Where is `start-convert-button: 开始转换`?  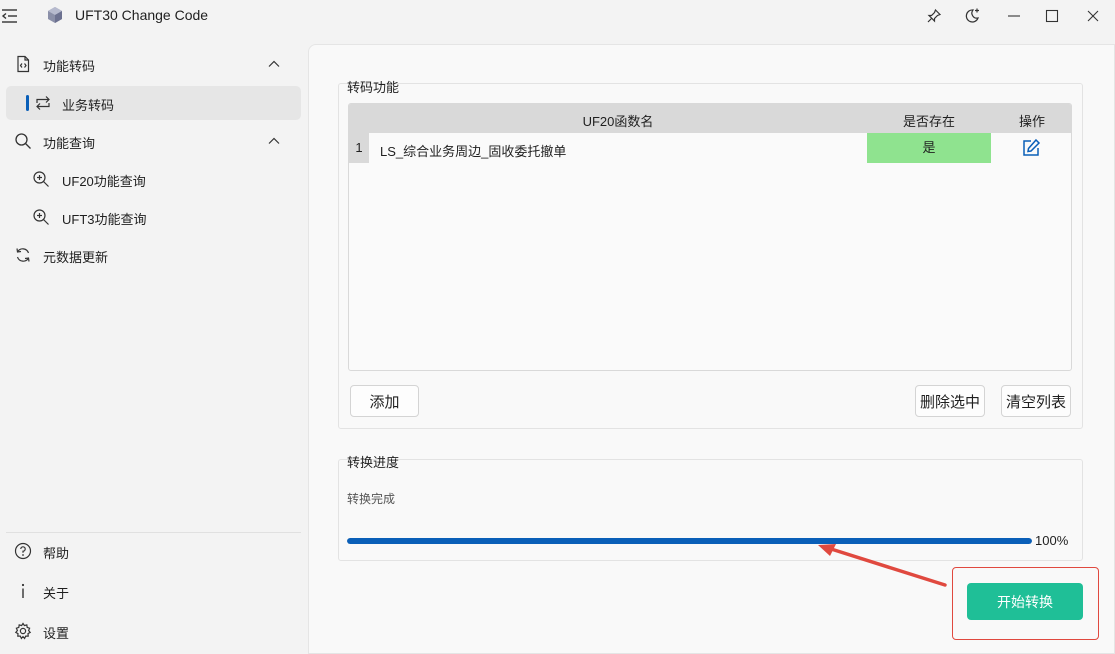 start-convert-button: 开始转换 is located at coordinates (1025, 601).